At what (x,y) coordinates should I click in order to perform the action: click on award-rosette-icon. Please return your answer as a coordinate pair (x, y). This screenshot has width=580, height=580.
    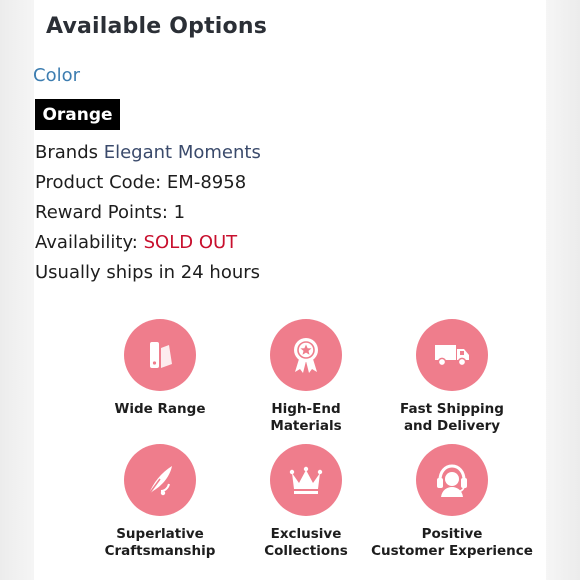
    Looking at the image, I should click on (306, 355).